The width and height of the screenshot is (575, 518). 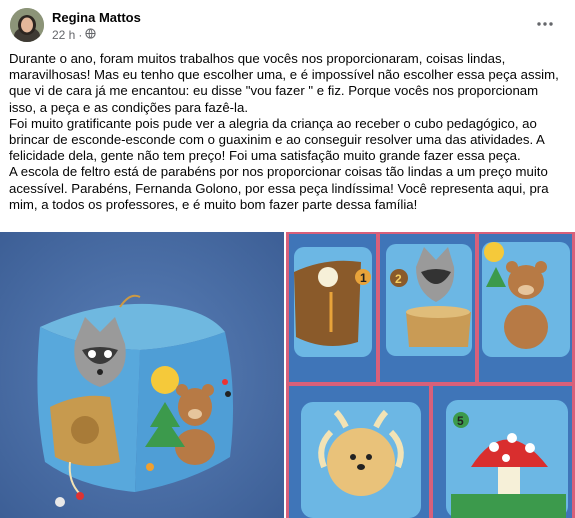 What do you see at coordinates (460, 421) in the screenshot?
I see `cube-number-5: 5` at bounding box center [460, 421].